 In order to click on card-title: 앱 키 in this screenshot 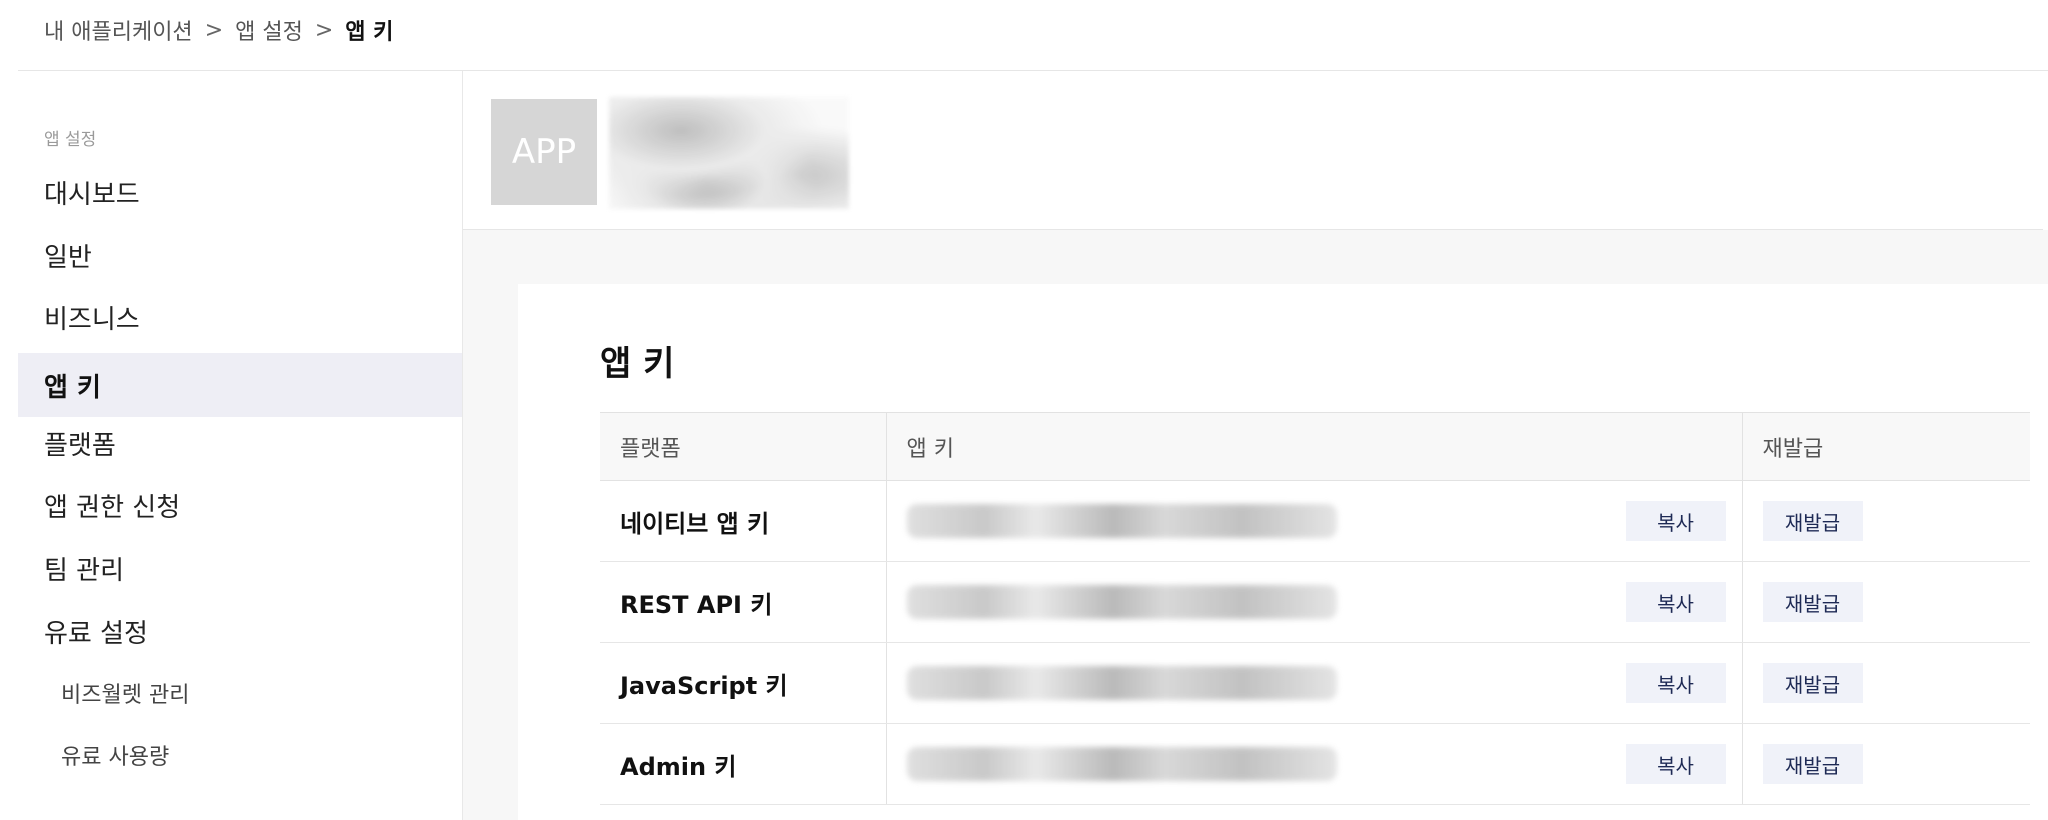, I will do `click(637, 364)`.